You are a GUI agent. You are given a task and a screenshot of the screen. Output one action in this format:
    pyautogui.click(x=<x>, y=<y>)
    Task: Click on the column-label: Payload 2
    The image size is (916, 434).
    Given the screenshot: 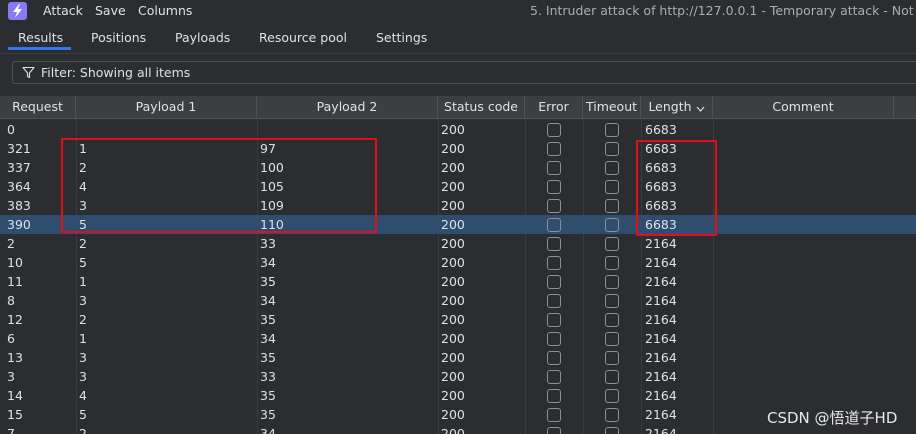 What is the action you would take?
    pyautogui.click(x=347, y=106)
    